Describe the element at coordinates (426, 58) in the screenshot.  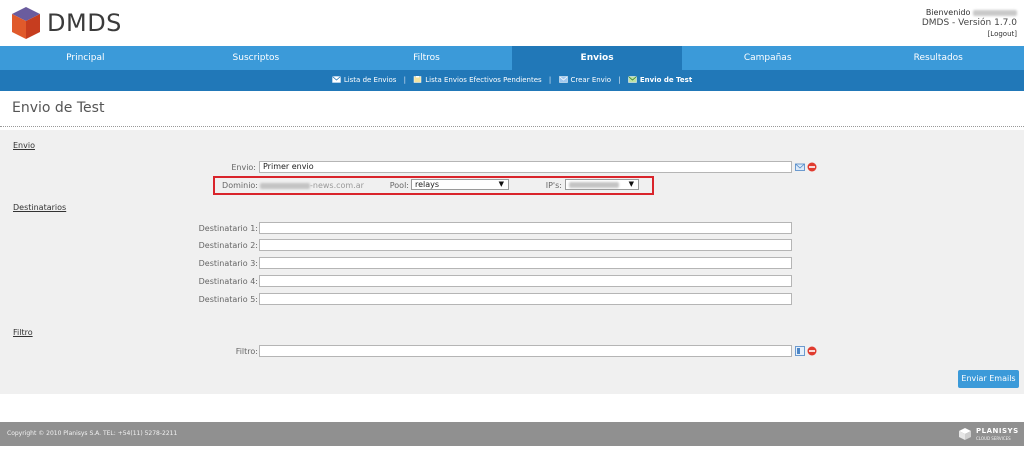
I see `nav-filtros: Filtros` at that location.